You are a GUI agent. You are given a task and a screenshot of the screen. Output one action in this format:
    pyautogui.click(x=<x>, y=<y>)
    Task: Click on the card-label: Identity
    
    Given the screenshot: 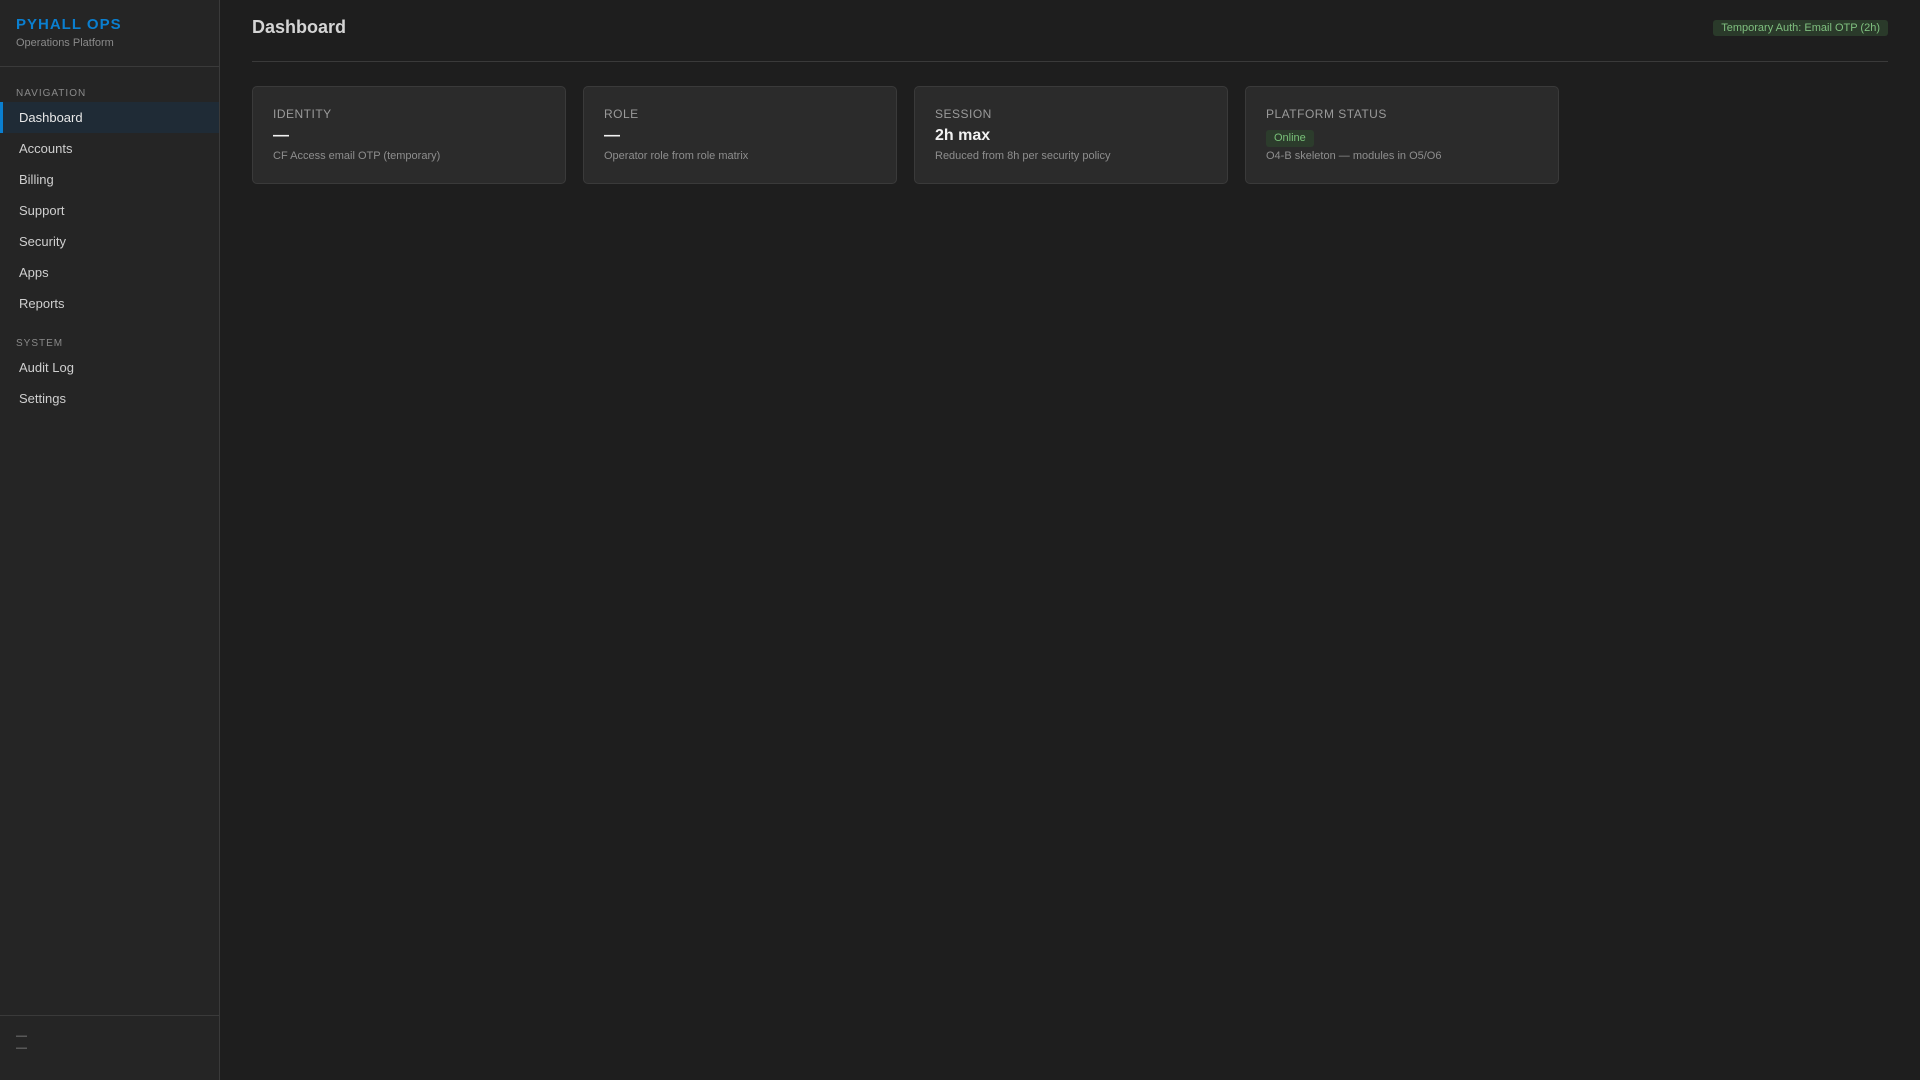 What is the action you would take?
    pyautogui.click(x=302, y=114)
    